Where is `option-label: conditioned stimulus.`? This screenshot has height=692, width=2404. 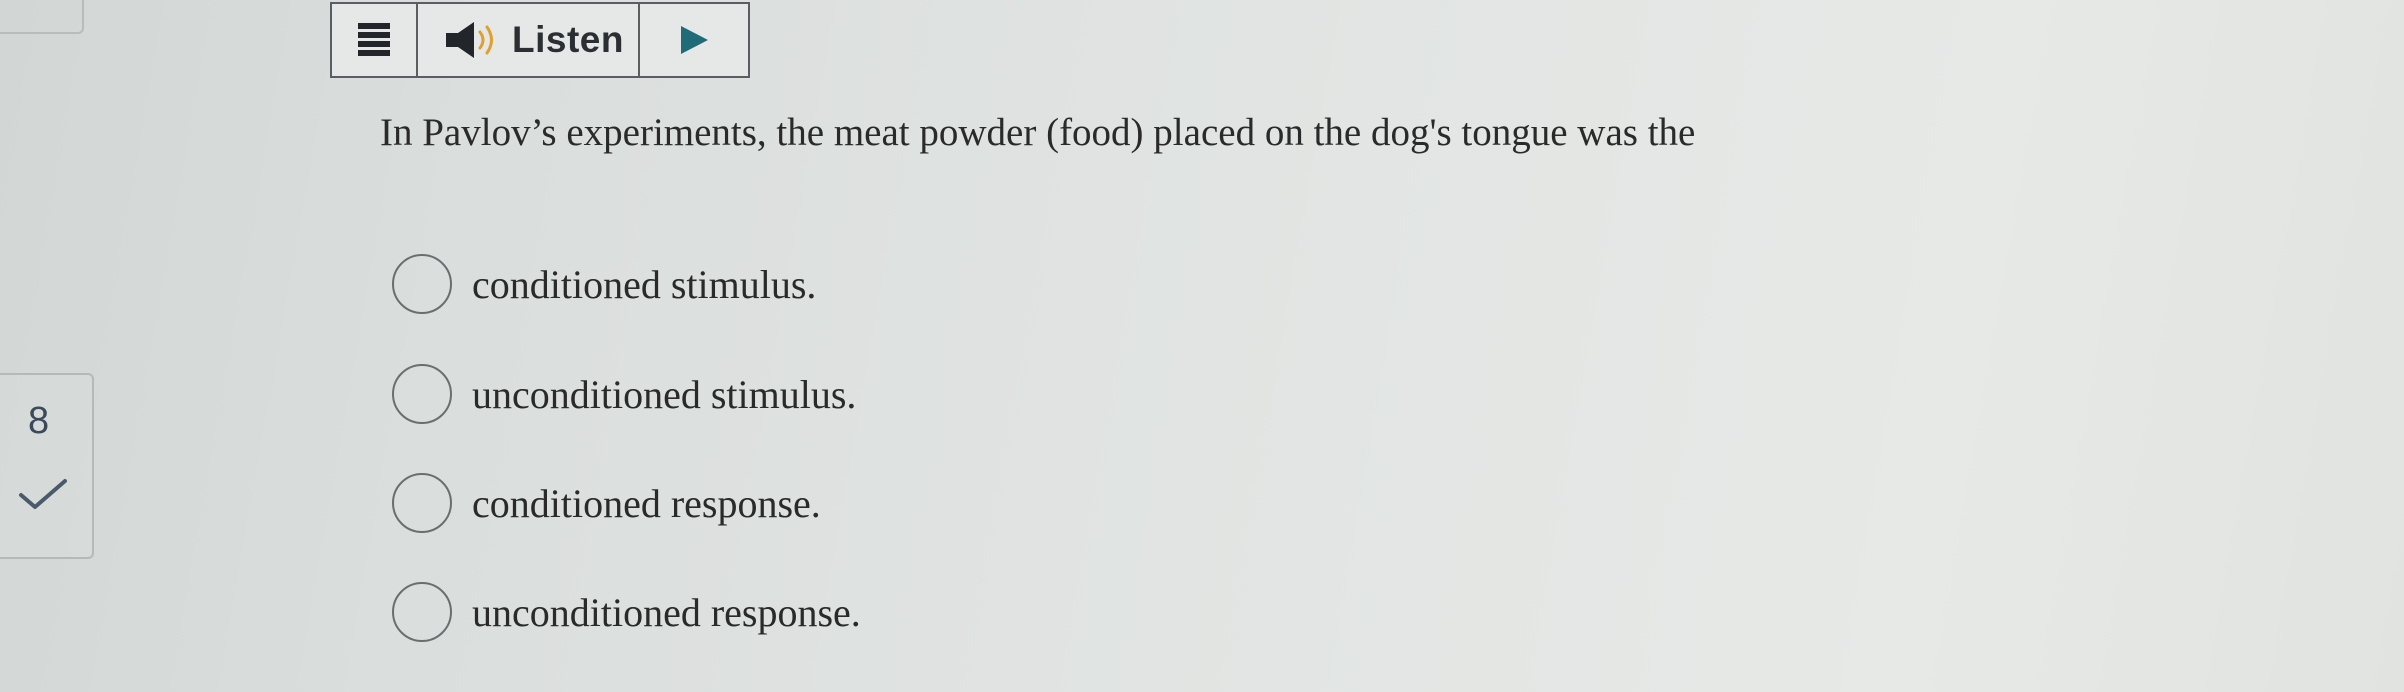
option-label: conditioned stimulus. is located at coordinates (644, 284).